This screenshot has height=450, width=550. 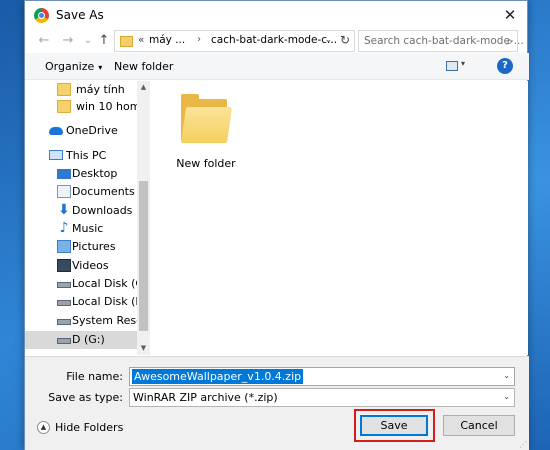 What do you see at coordinates (94, 246) in the screenshot?
I see `nav-item-label: Pictures` at bounding box center [94, 246].